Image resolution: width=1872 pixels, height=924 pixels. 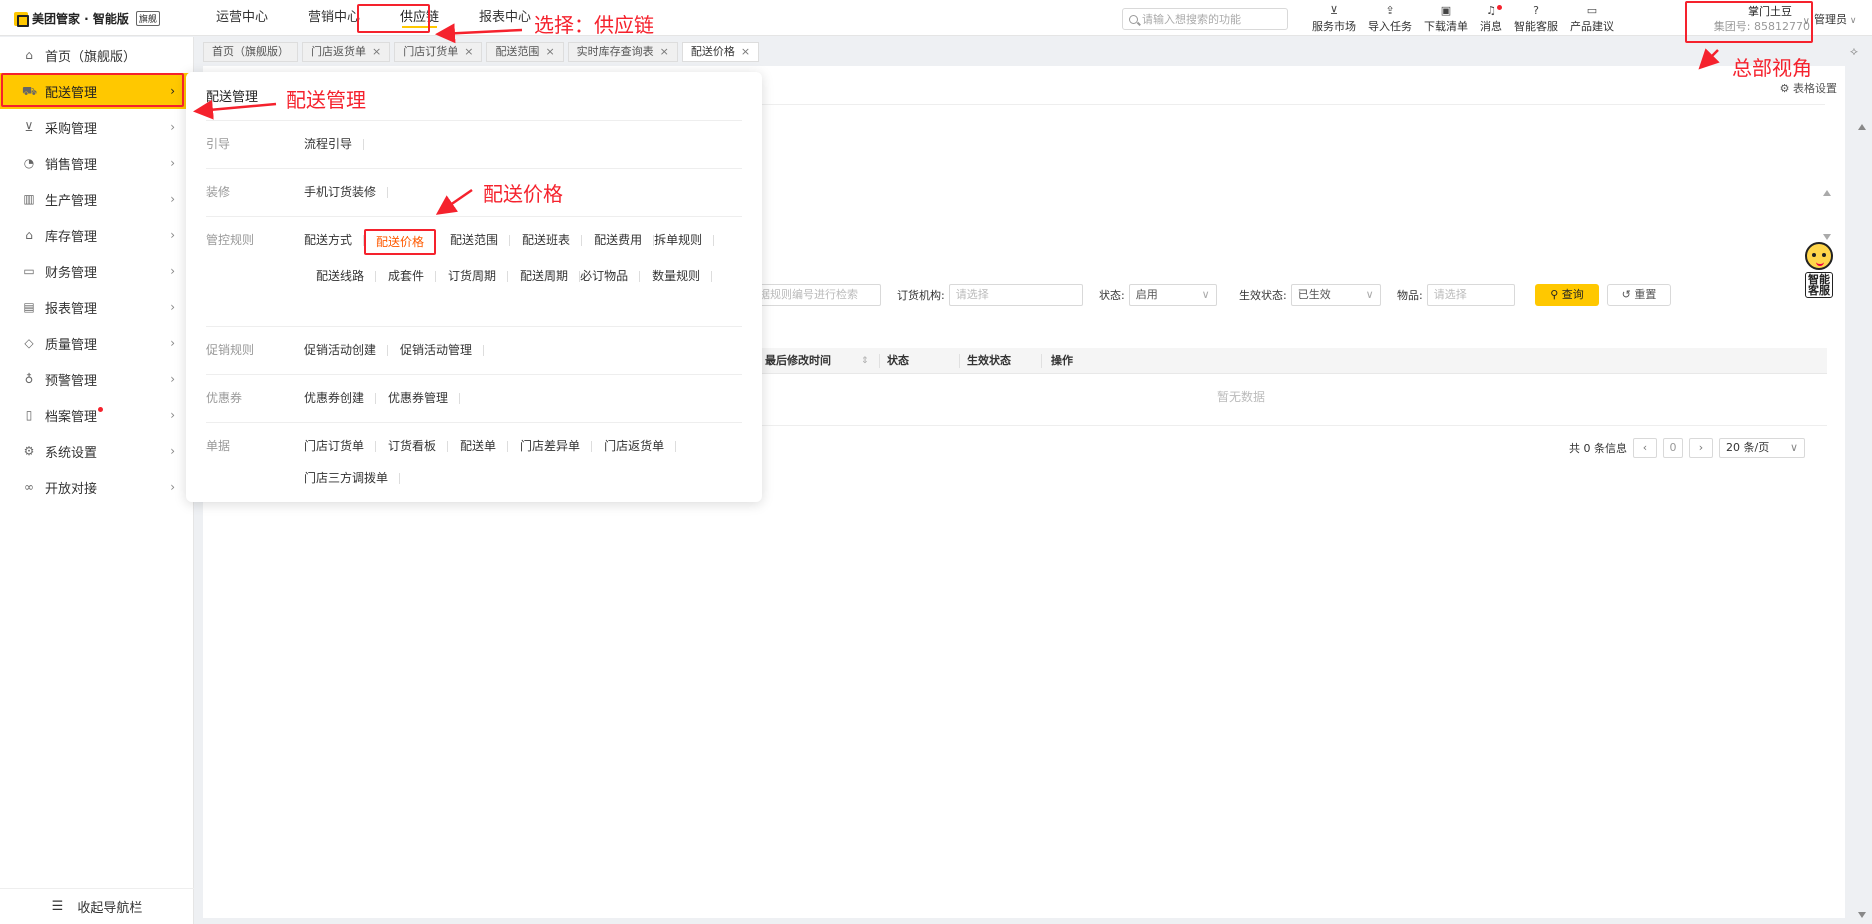 What do you see at coordinates (1205, 19) in the screenshot?
I see `function-search-input: 请输入想搜索的功能` at bounding box center [1205, 19].